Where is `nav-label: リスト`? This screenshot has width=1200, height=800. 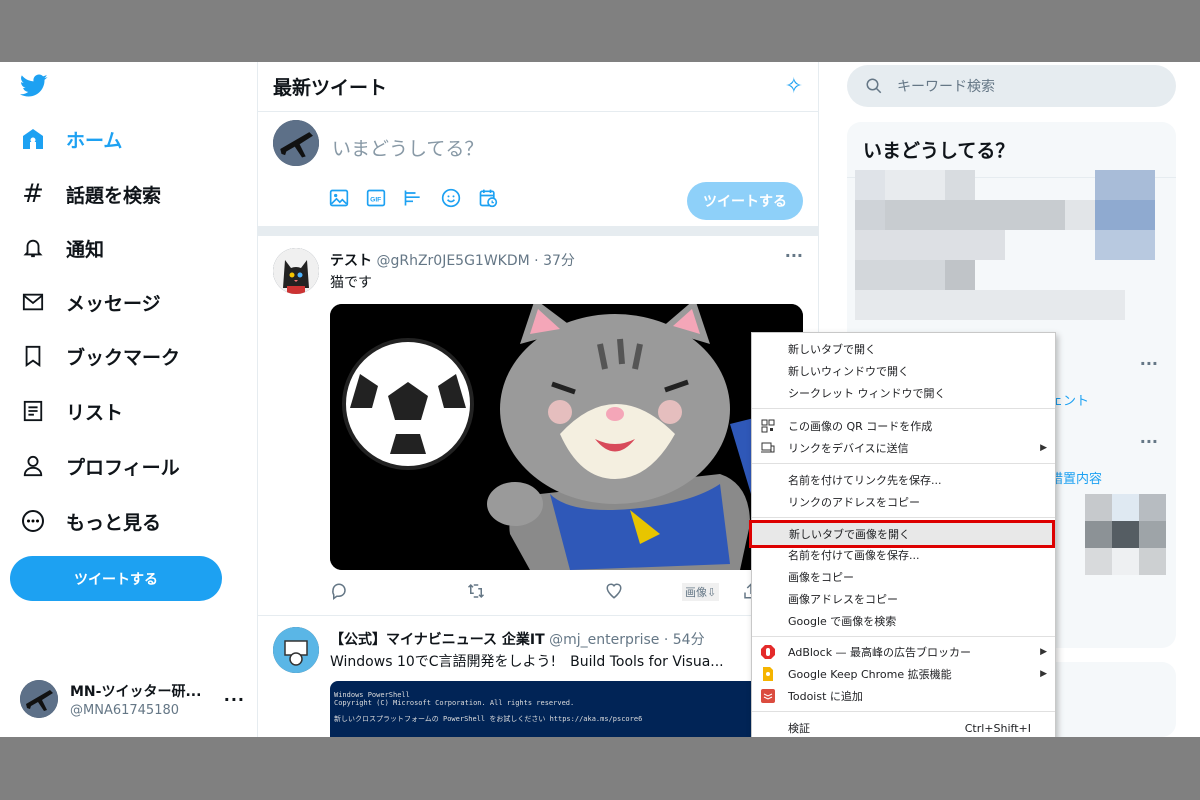
nav-label: リスト is located at coordinates (95, 412).